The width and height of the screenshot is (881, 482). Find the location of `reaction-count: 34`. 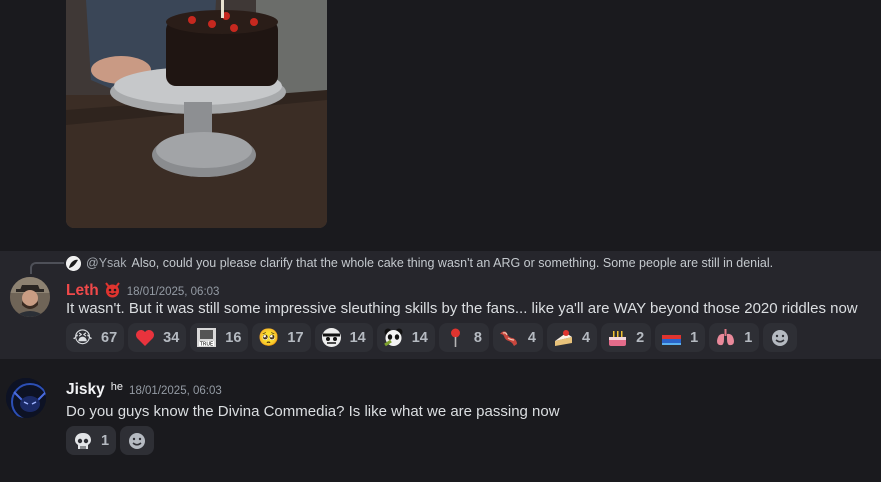

reaction-count: 34 is located at coordinates (171, 337).